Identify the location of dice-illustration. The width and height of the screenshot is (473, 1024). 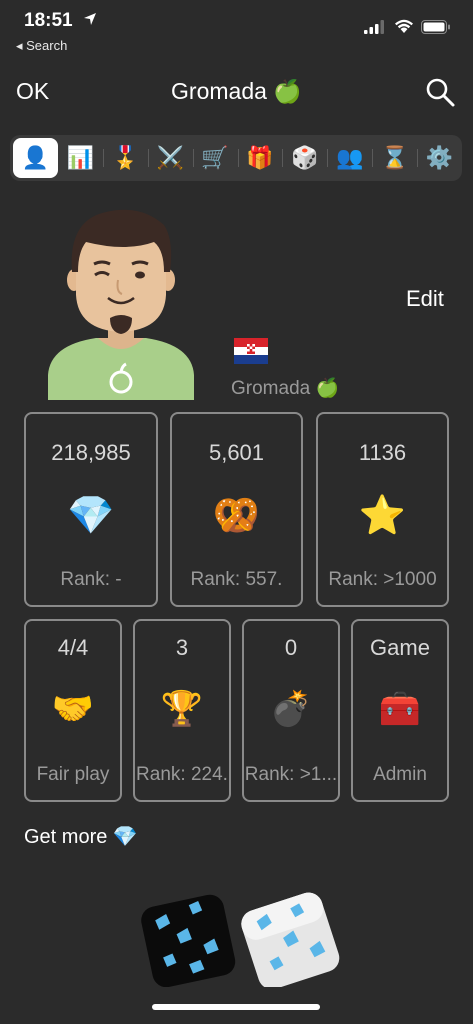
(240, 939).